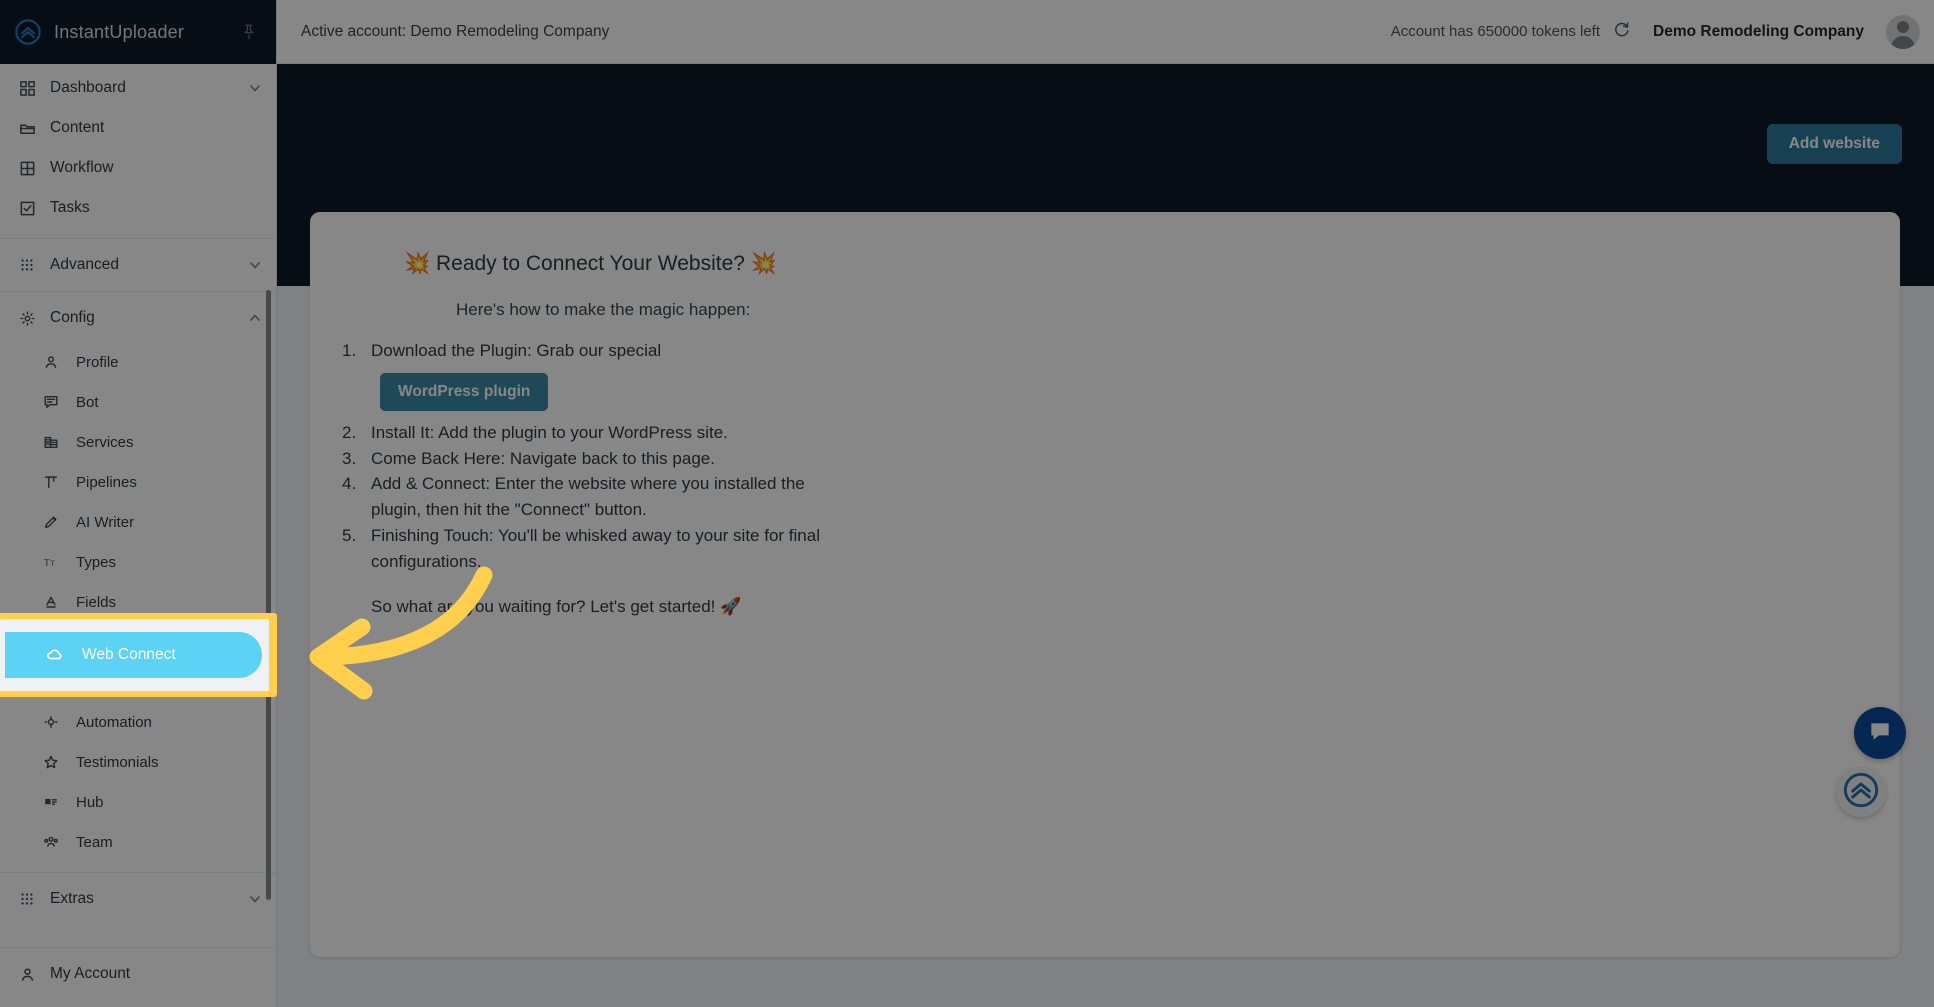  Describe the element at coordinates (455, 31) in the screenshot. I see `active-account-label: Active account: Demo Remodeling Company` at that location.